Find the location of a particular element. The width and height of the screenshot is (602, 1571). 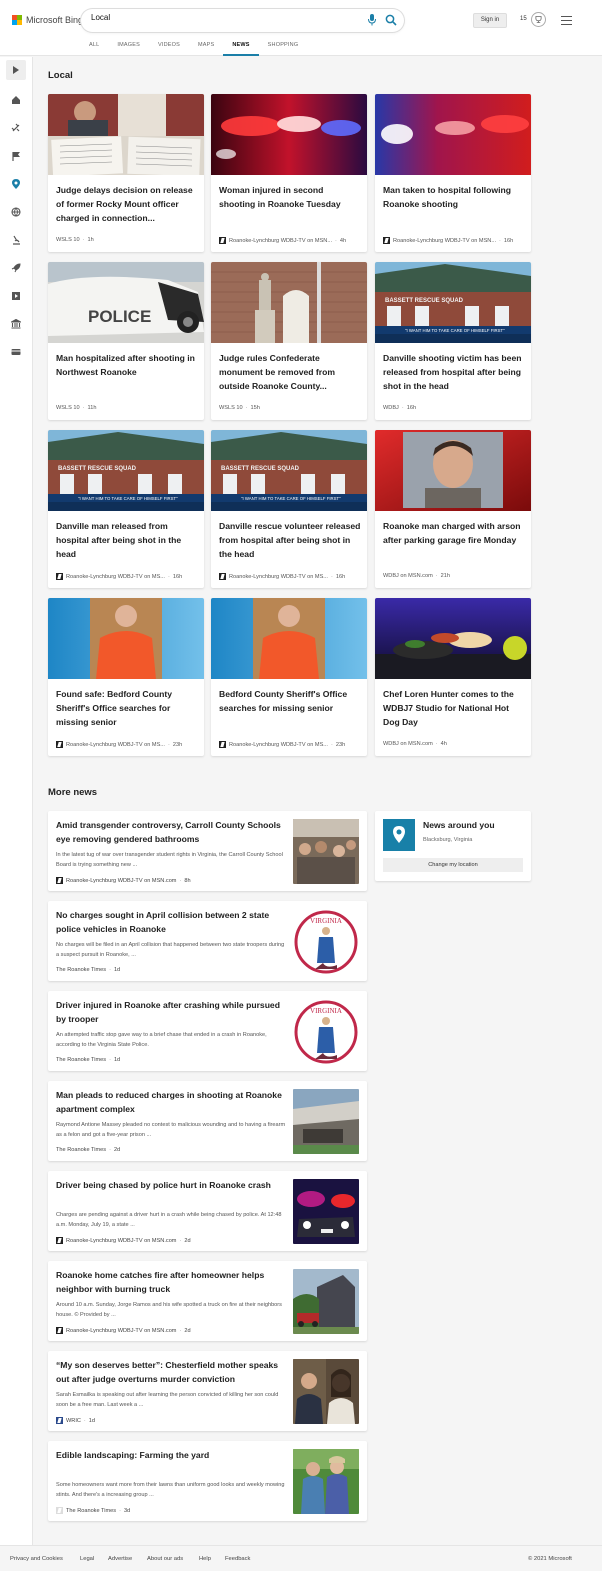

news-card-source: WSLS 10 · 1h is located at coordinates (75, 240).